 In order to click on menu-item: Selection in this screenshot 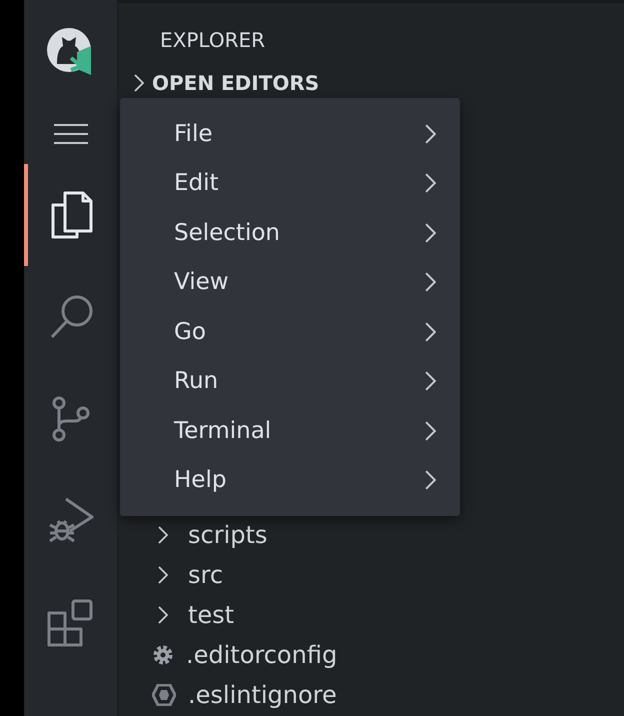, I will do `click(290, 233)`.